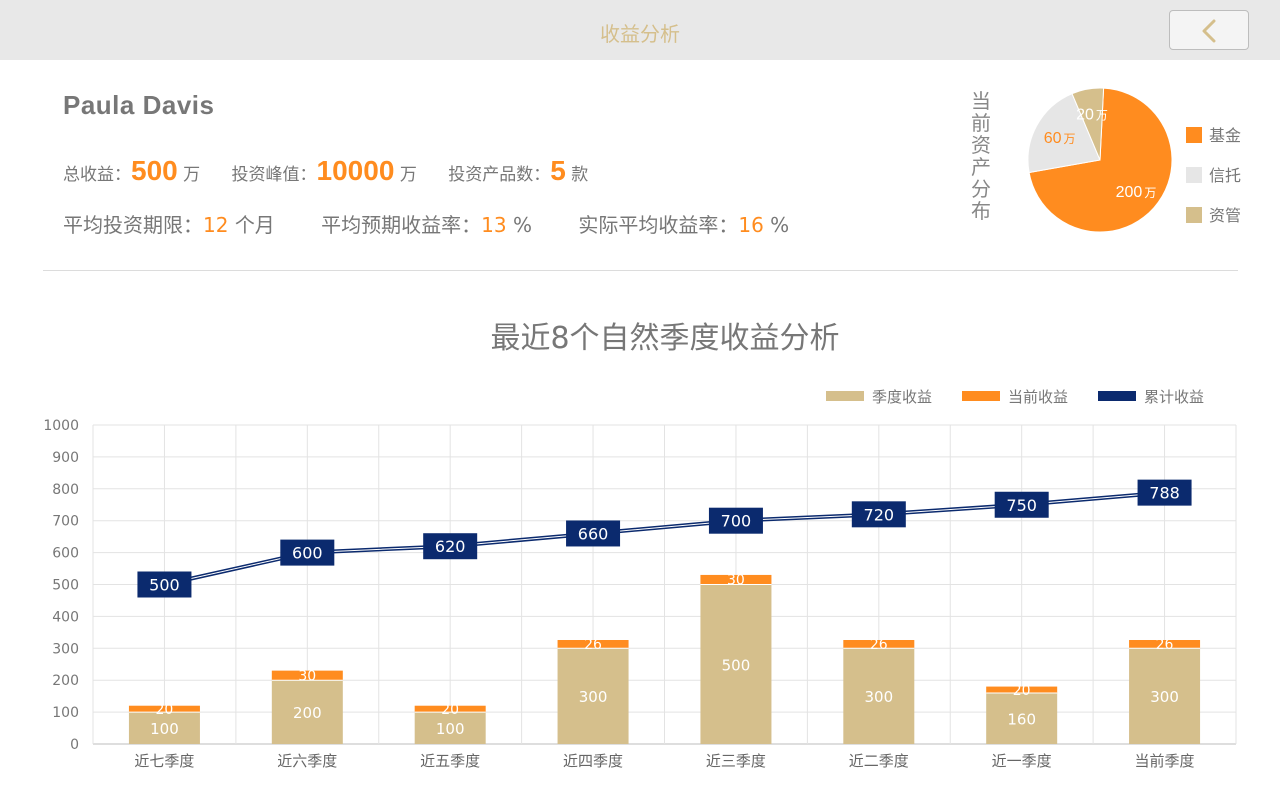 The width and height of the screenshot is (1280, 800). I want to click on y-tick-label: 0, so click(74, 745).